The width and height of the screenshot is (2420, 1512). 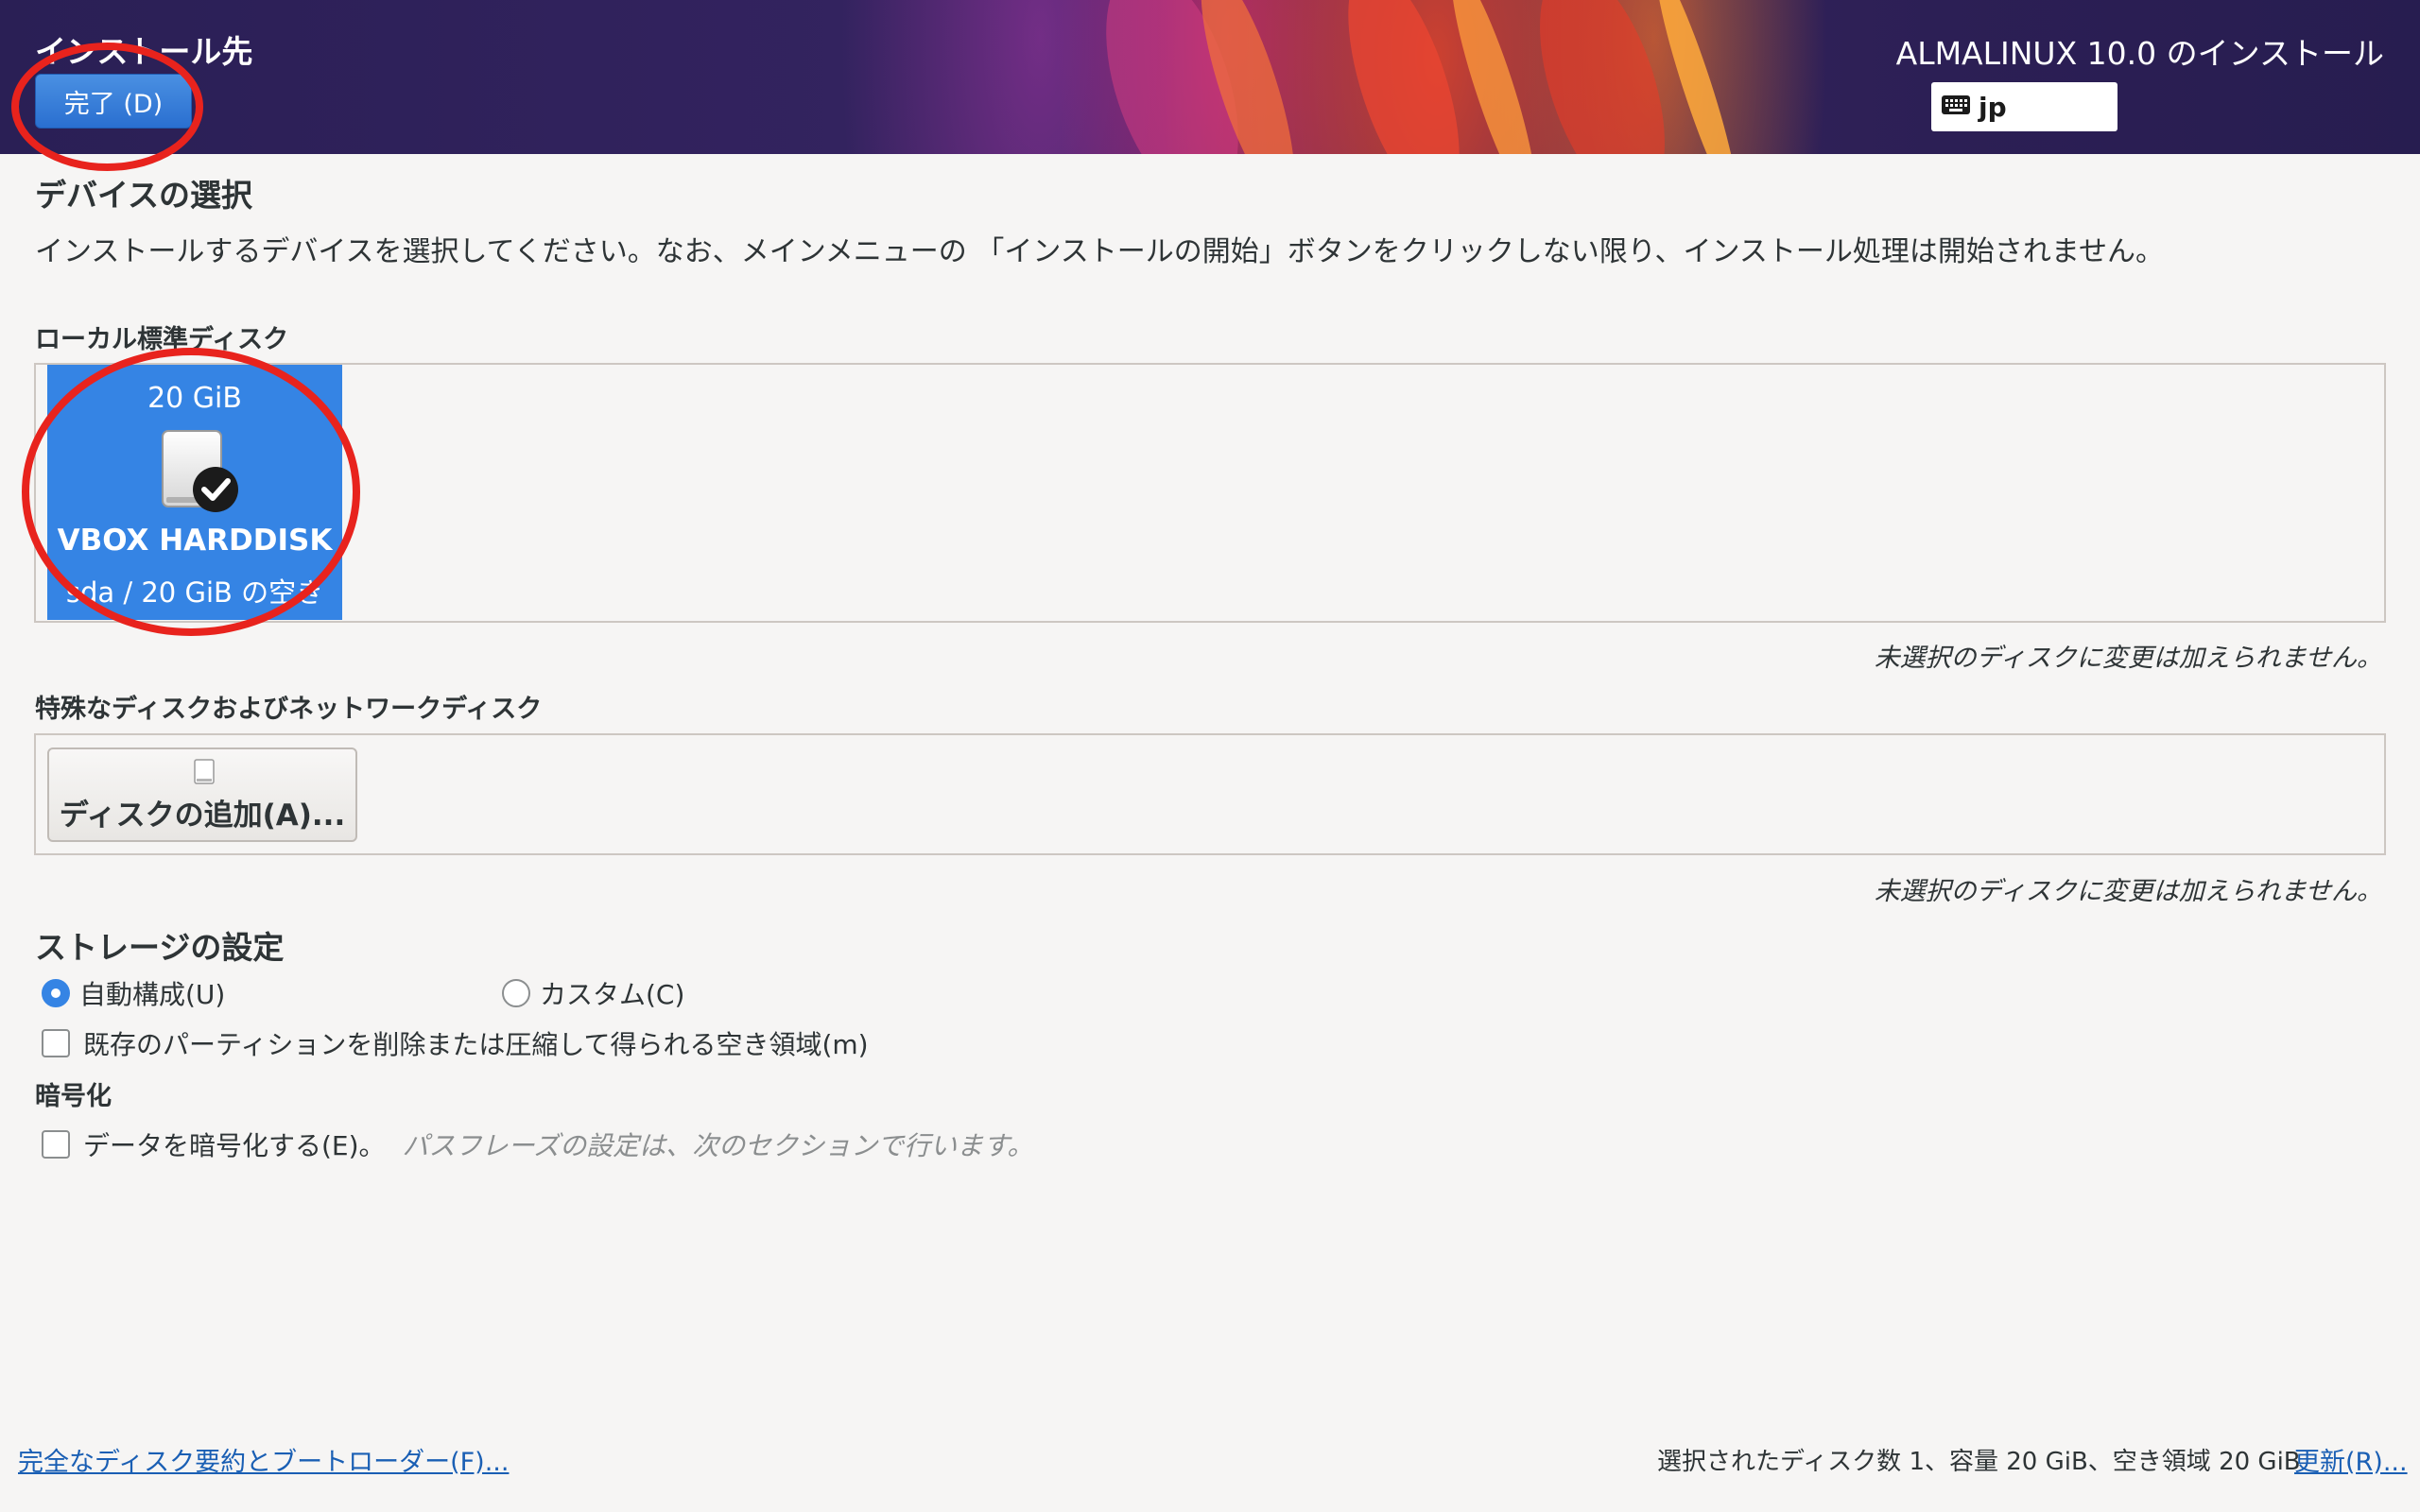 What do you see at coordinates (56, 1144) in the screenshot?
I see `encrypt-data-checkbox` at bounding box center [56, 1144].